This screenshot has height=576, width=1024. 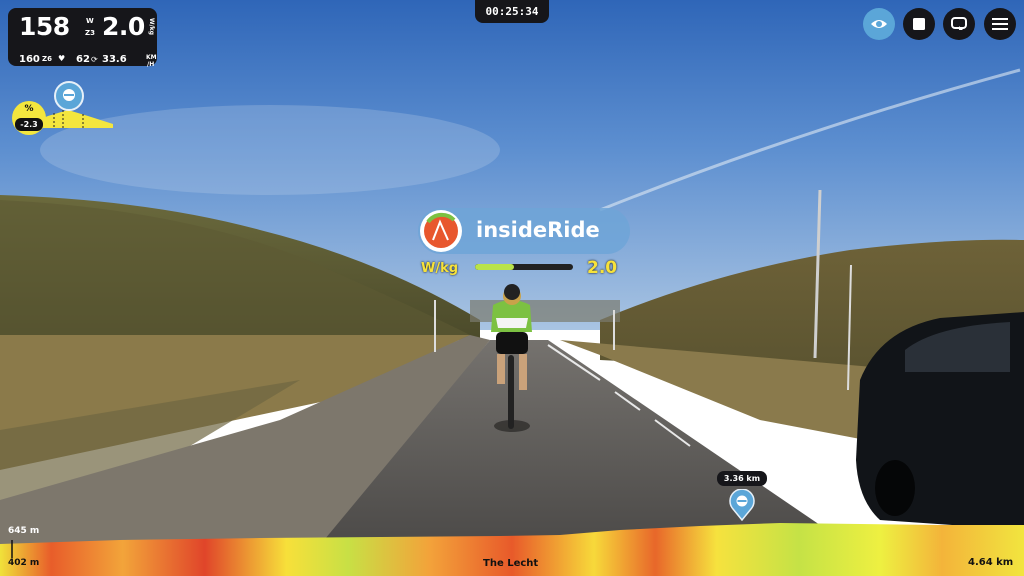 I want to click on view-toggle-button, so click(x=879, y=24).